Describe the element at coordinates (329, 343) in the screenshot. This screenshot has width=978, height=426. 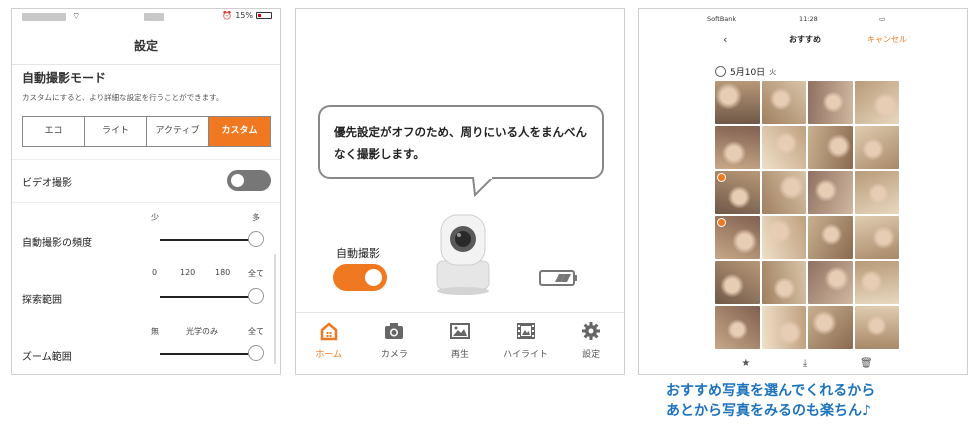
I see `tab-home: ホーム` at that location.